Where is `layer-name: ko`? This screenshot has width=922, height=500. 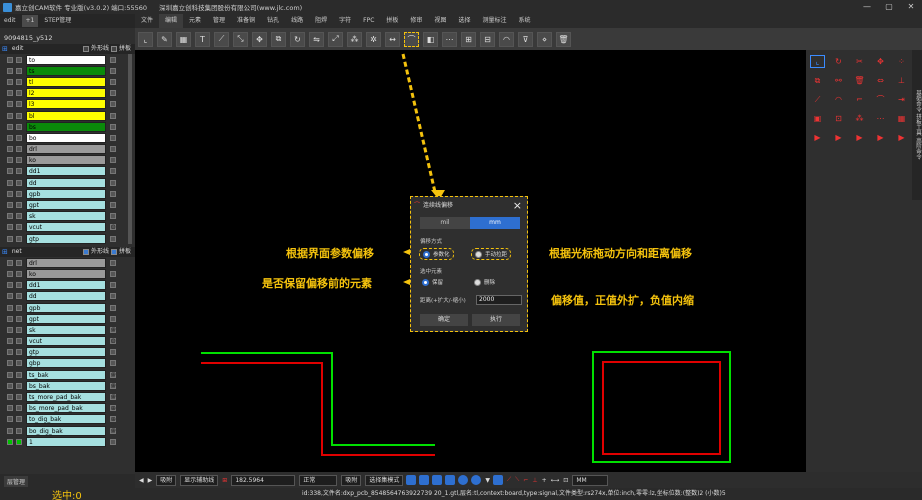 layer-name: ko is located at coordinates (66, 273).